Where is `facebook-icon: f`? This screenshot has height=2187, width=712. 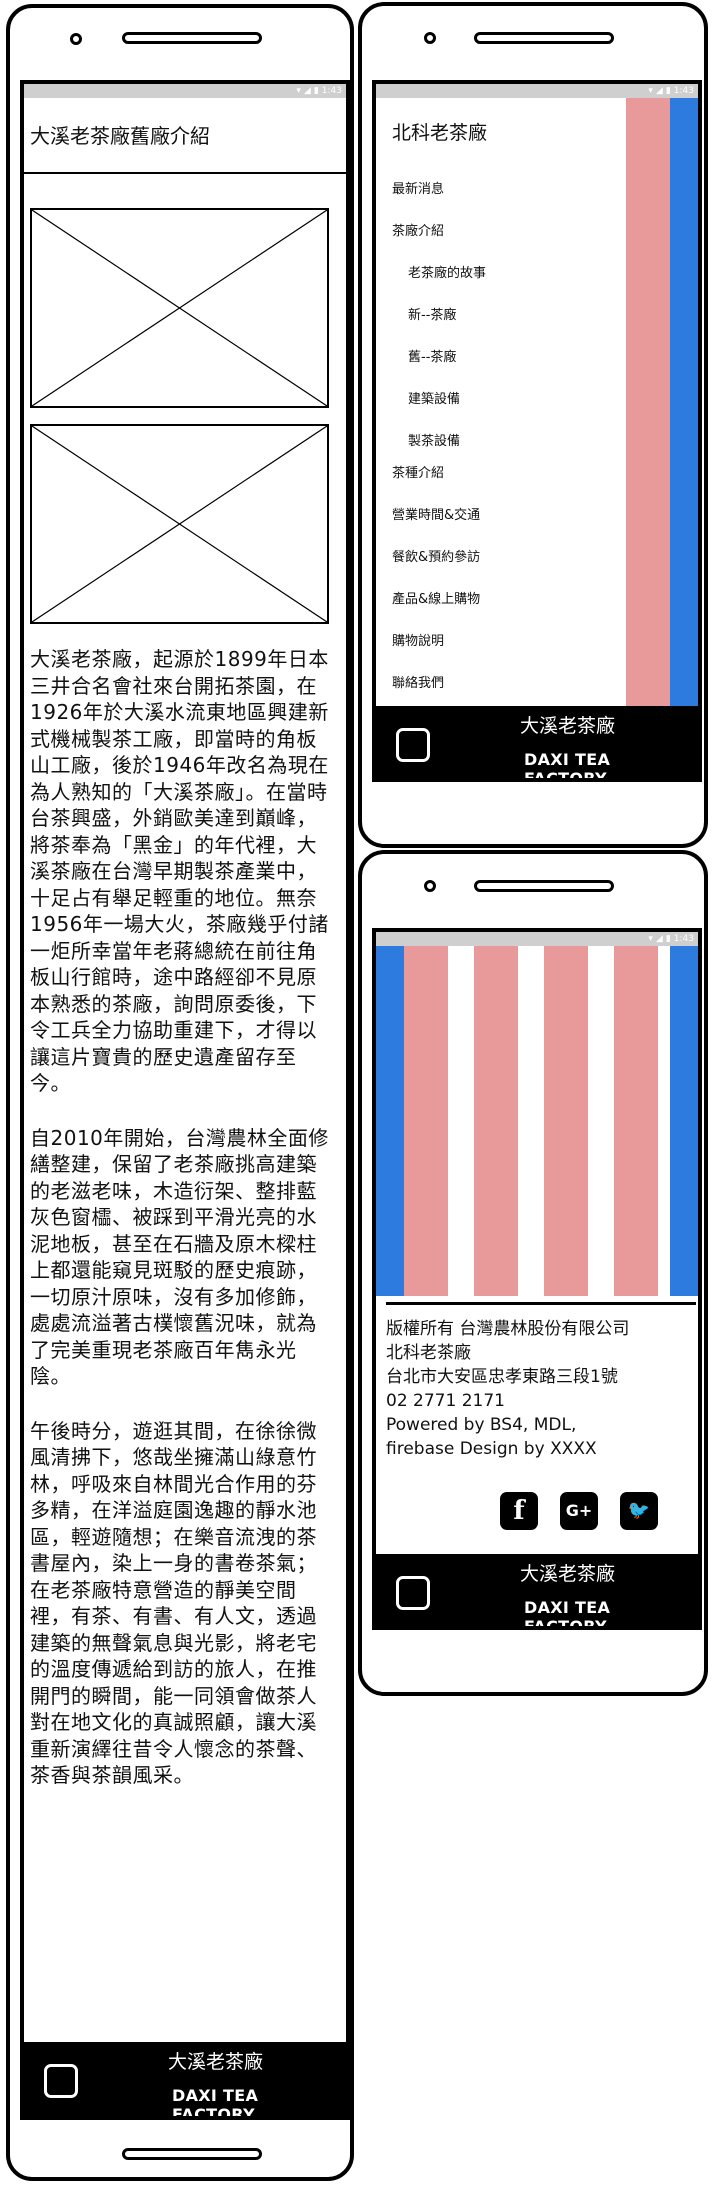 facebook-icon: f is located at coordinates (519, 1511).